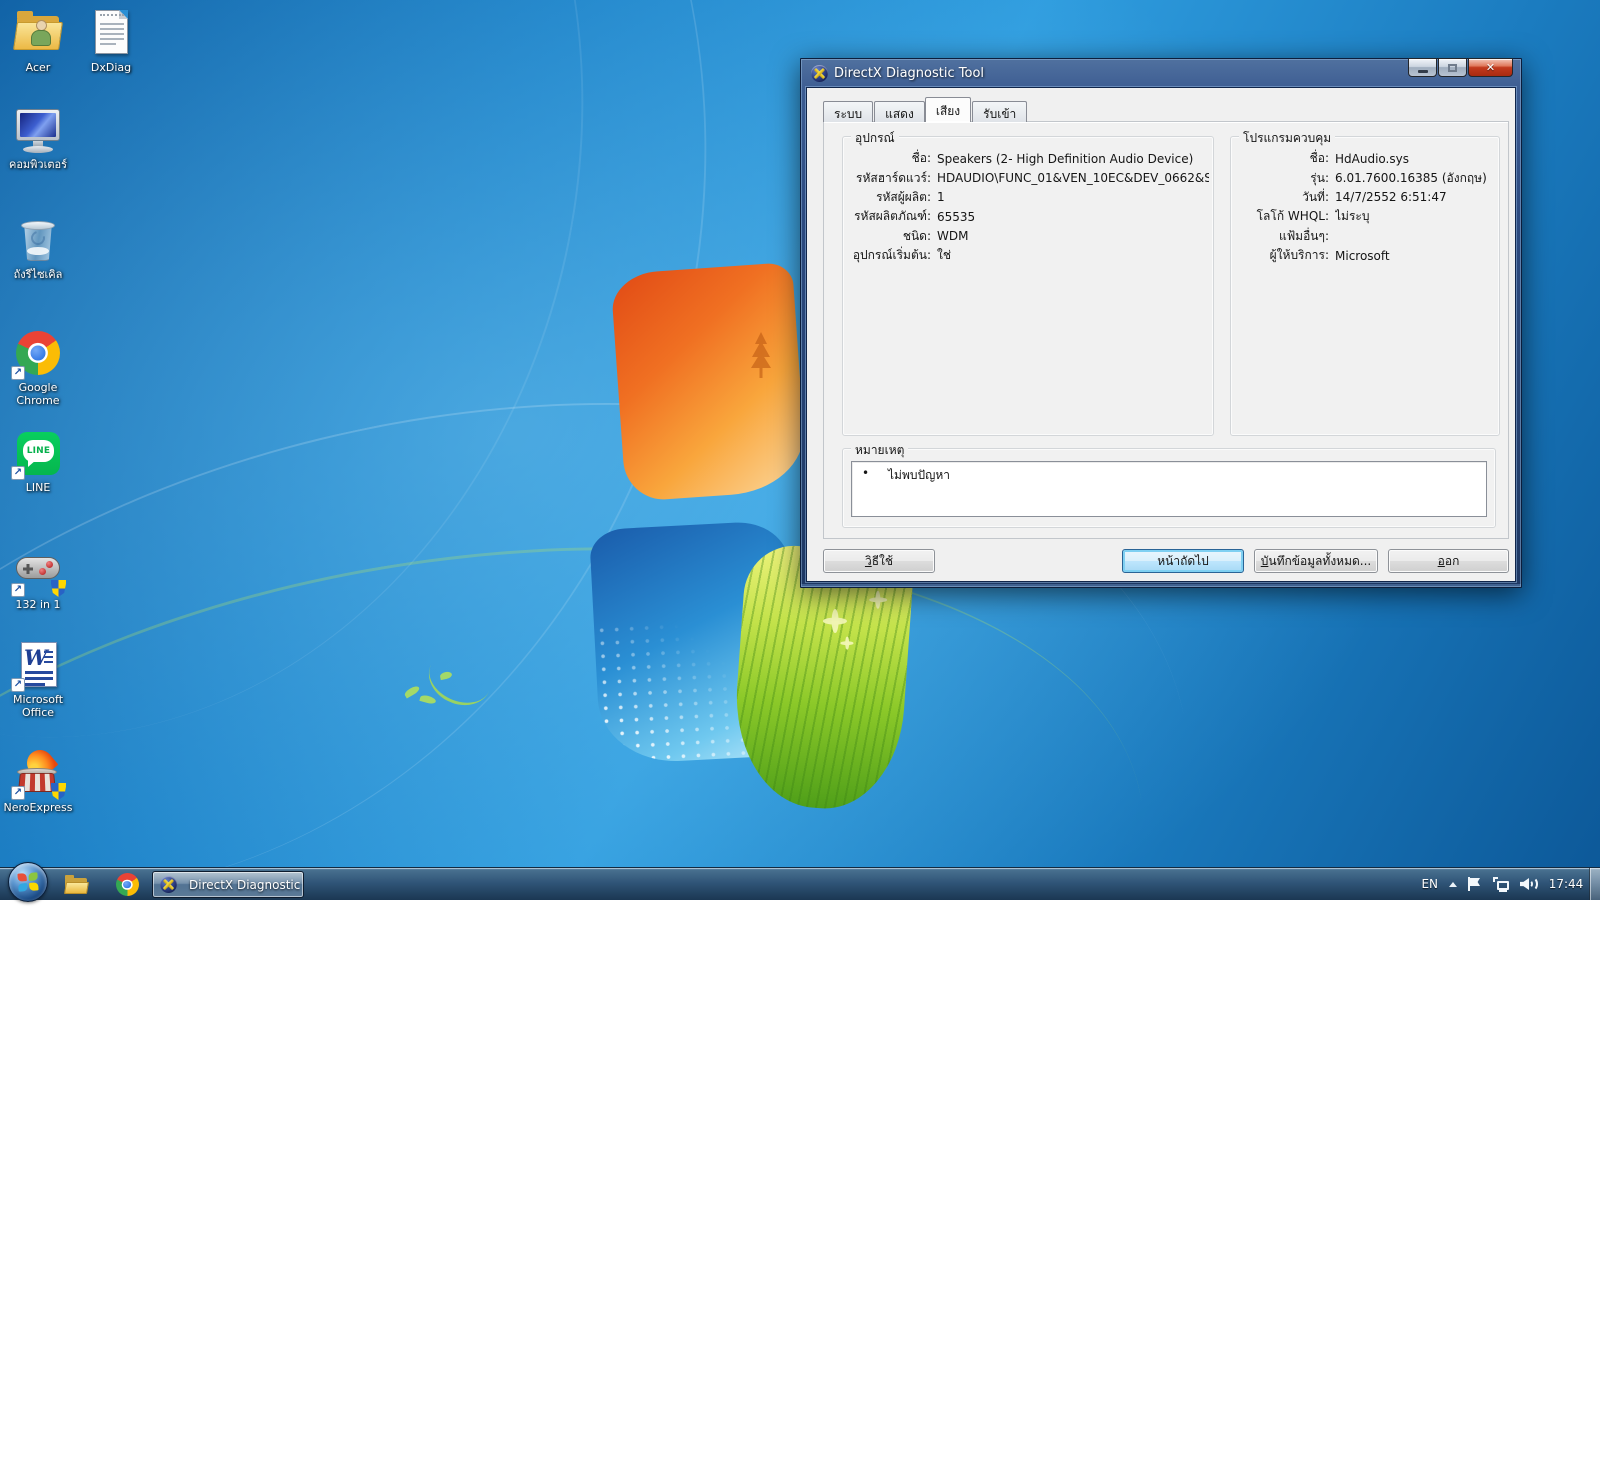 The width and height of the screenshot is (1600, 1466). What do you see at coordinates (848, 111) in the screenshot?
I see `tab-system: ระบบ` at bounding box center [848, 111].